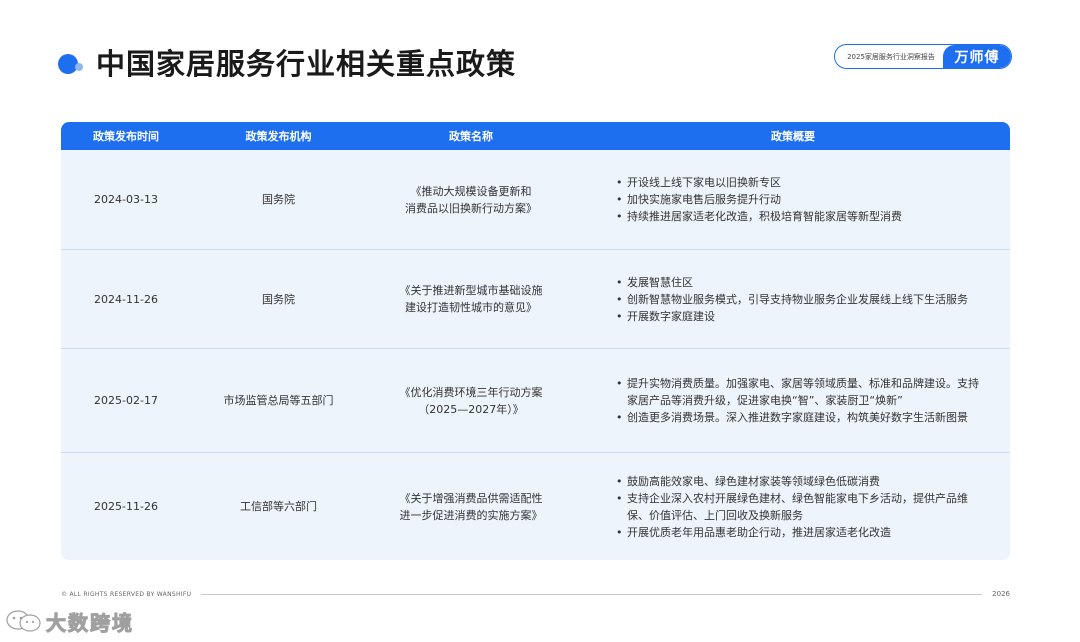 Image resolution: width=1080 pixels, height=642 pixels. Describe the element at coordinates (801, 417) in the screenshot. I see `summary-item: 创造更多消费场景。深入推进数字家庭建设，构筑美好数字生活新图景` at that location.